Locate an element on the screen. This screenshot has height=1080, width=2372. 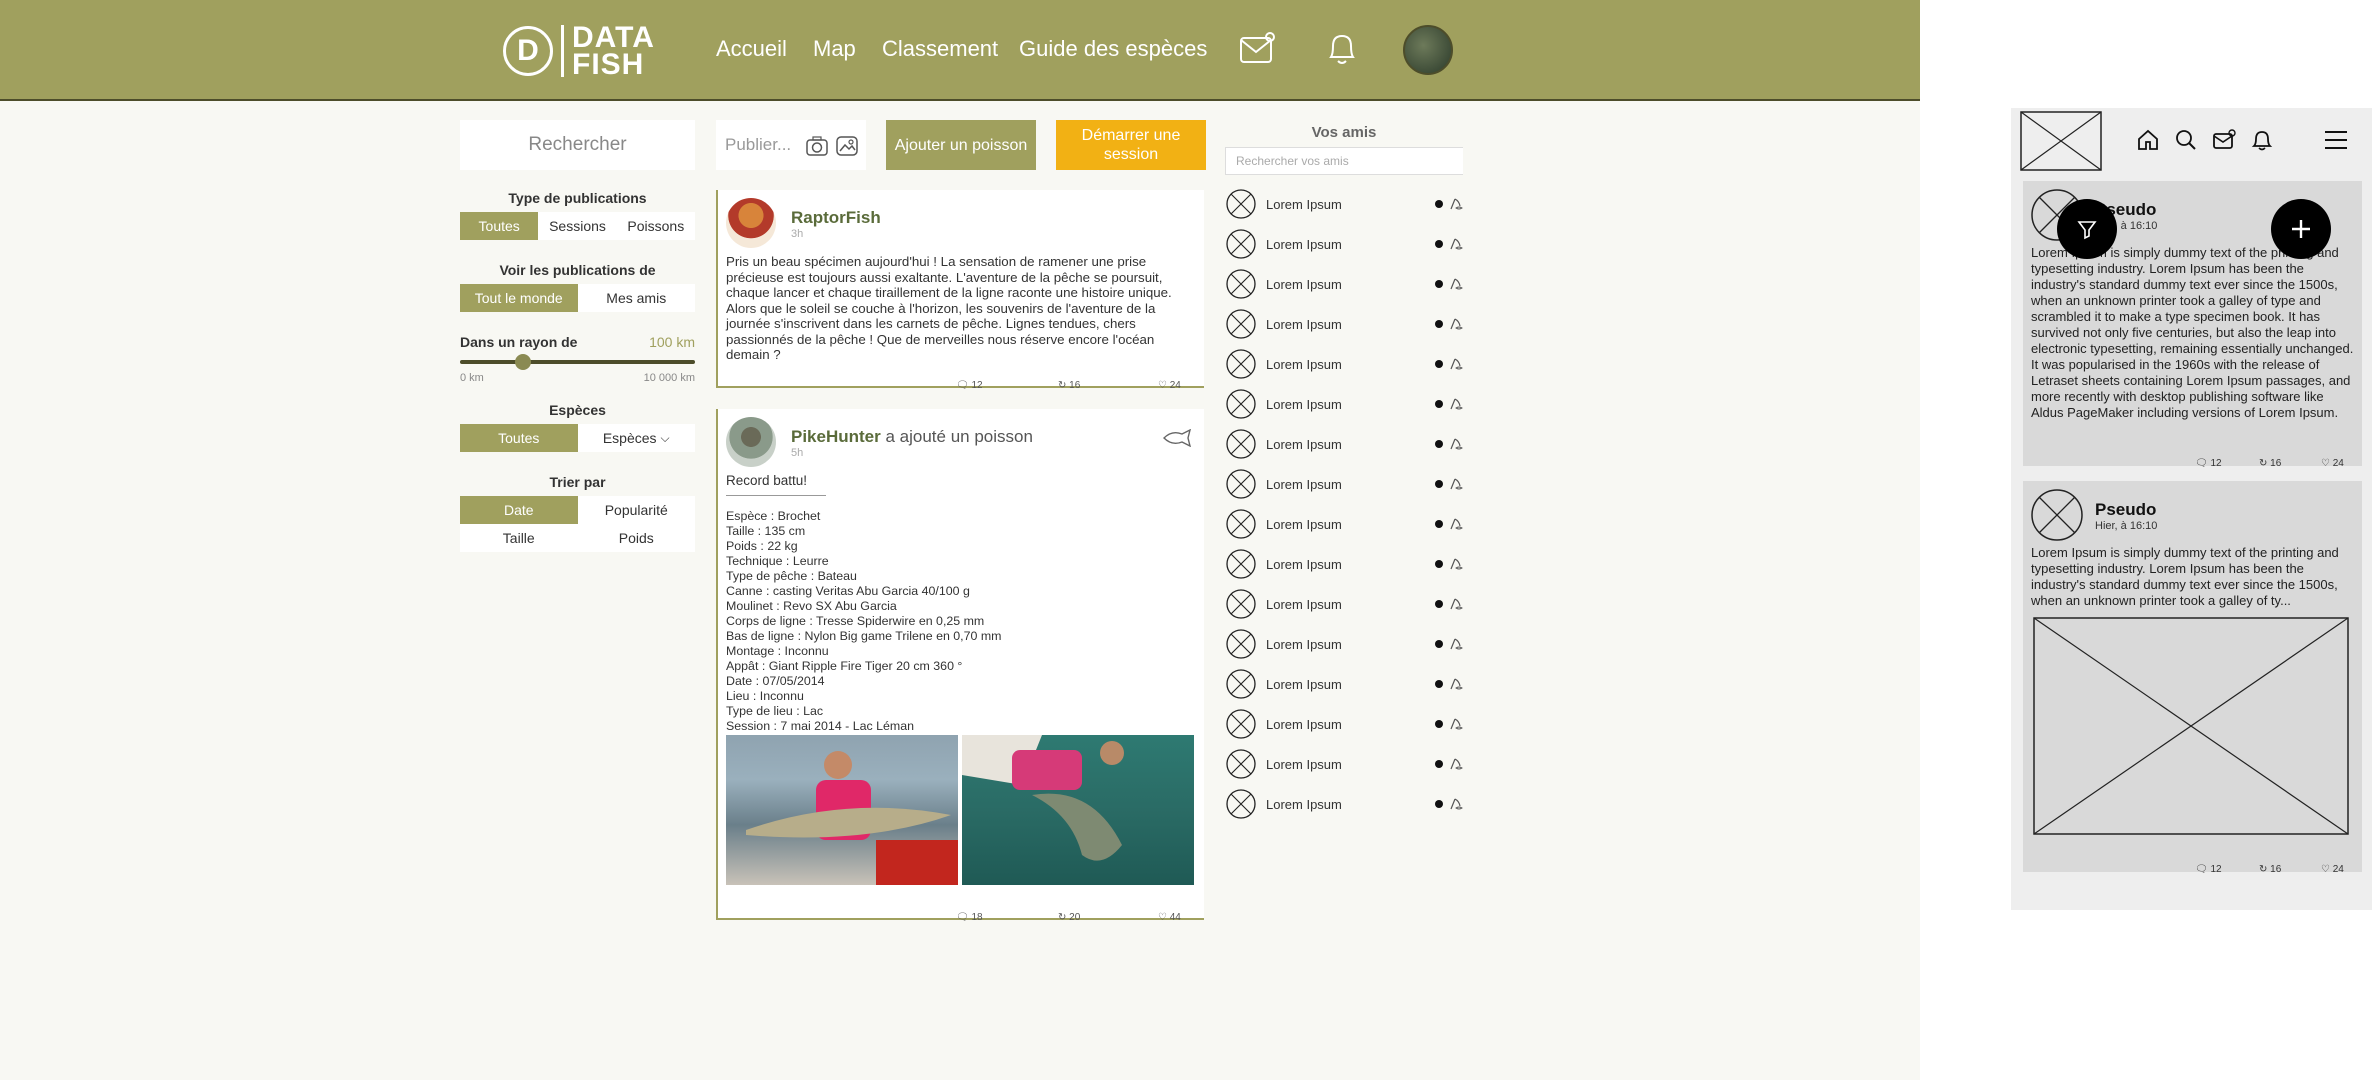
see-pubs-friends: Mes amis is located at coordinates (637, 298).